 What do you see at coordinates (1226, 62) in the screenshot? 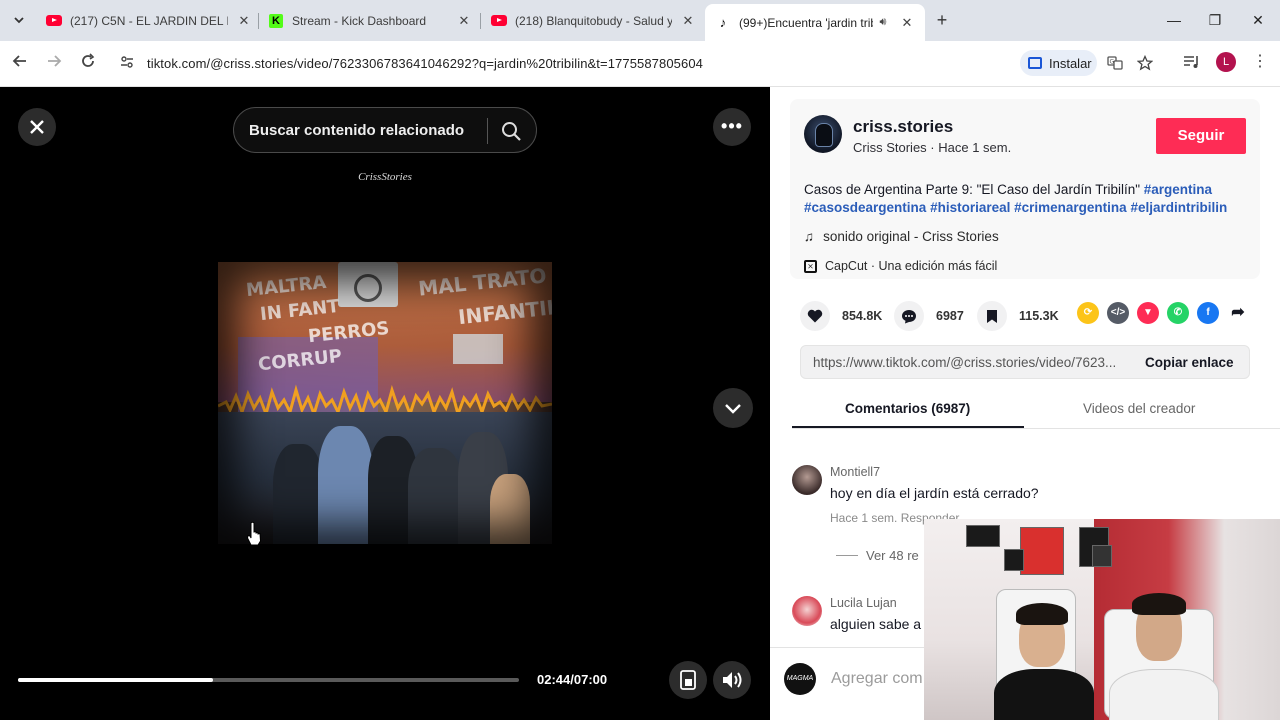
I see `profile-avatar: L` at bounding box center [1226, 62].